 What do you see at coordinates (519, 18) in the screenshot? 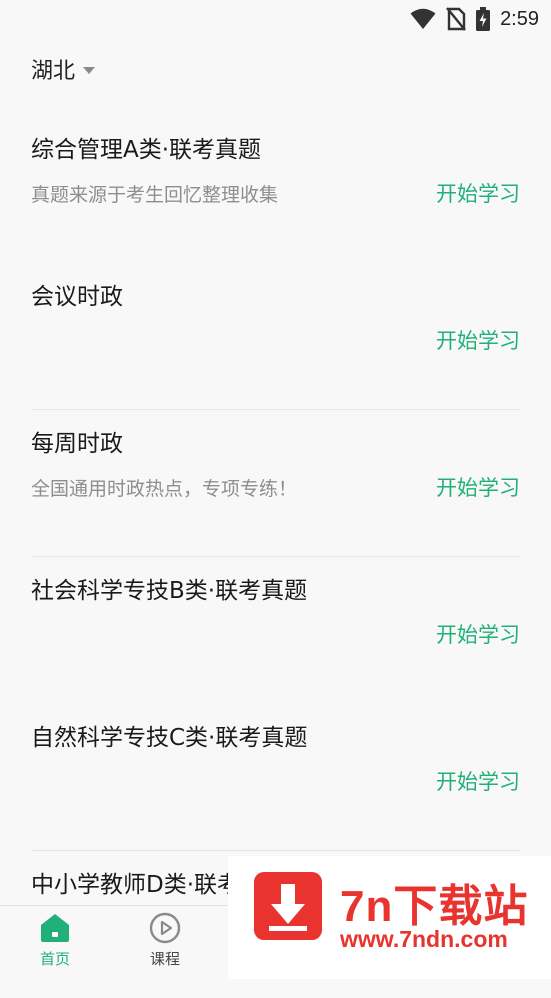
I see `status-time: 2:59` at bounding box center [519, 18].